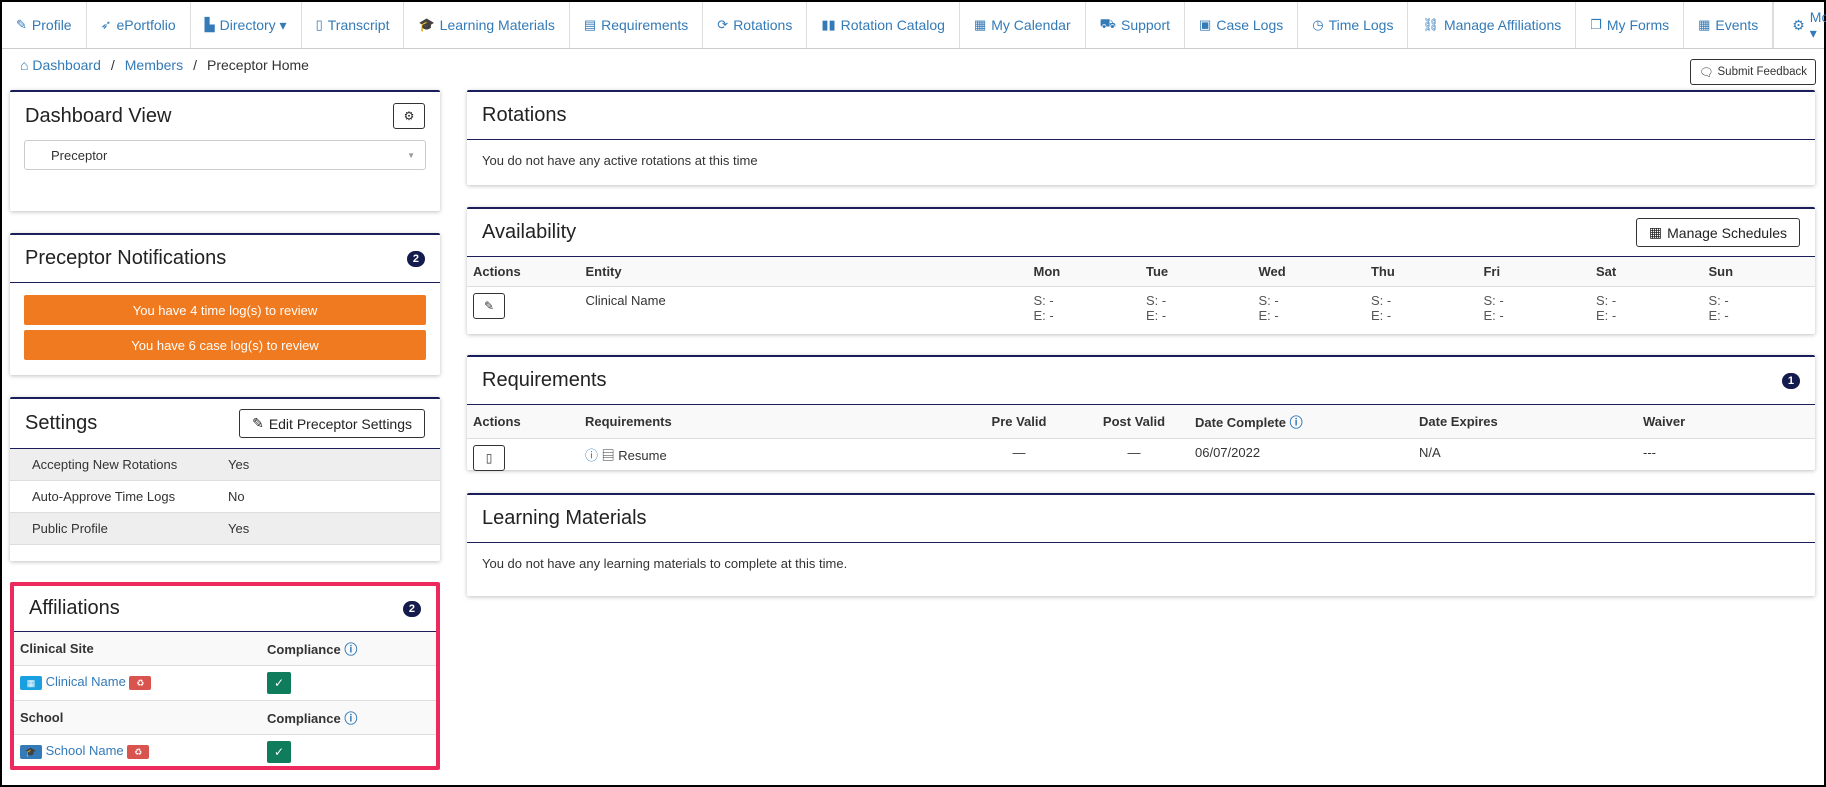 The image size is (1826, 787). Describe the element at coordinates (105, 464) in the screenshot. I see `setting-label: Accepting New Rotations` at that location.